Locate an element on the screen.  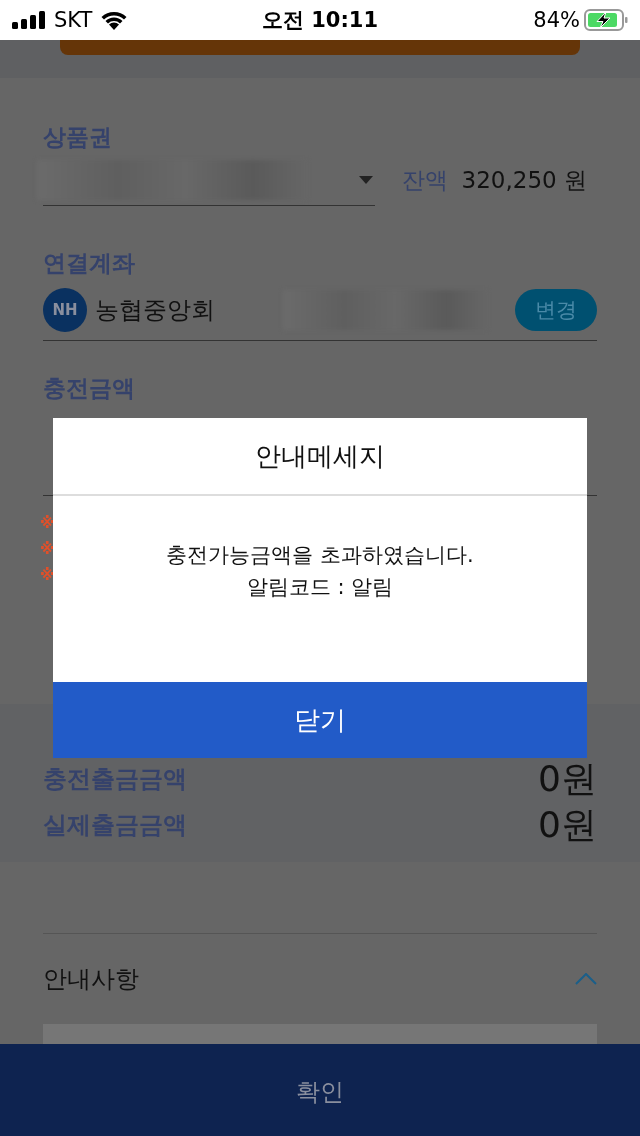
close-button: 닫기 is located at coordinates (320, 720).